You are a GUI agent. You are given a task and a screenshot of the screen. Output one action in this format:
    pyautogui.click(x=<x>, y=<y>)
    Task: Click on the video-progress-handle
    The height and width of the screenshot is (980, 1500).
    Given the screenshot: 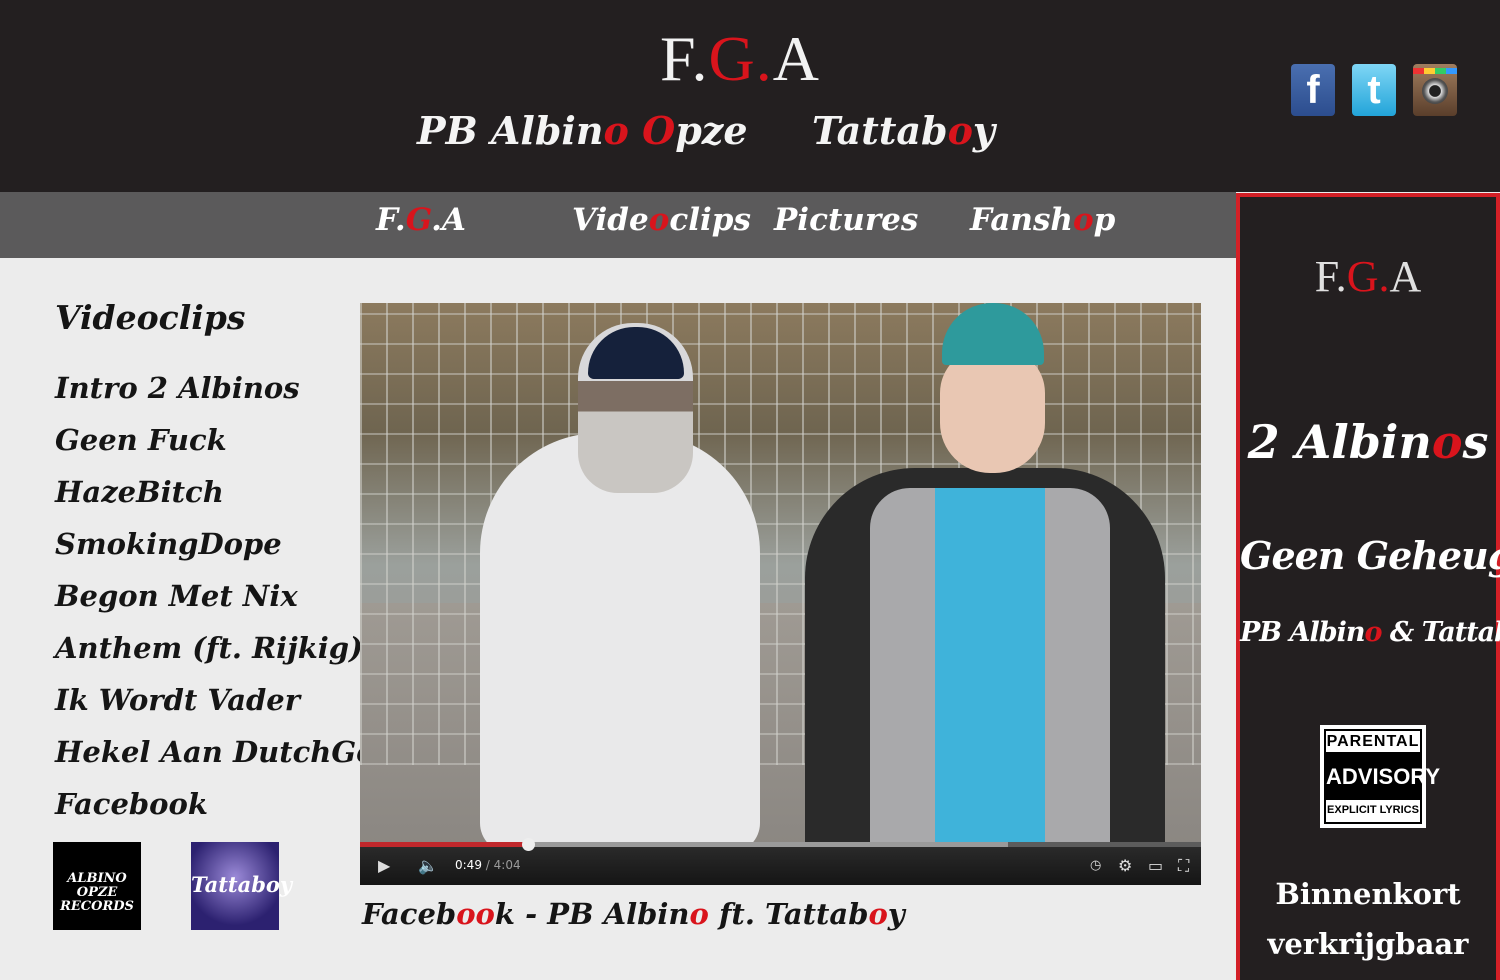 What is the action you would take?
    pyautogui.click(x=529, y=844)
    